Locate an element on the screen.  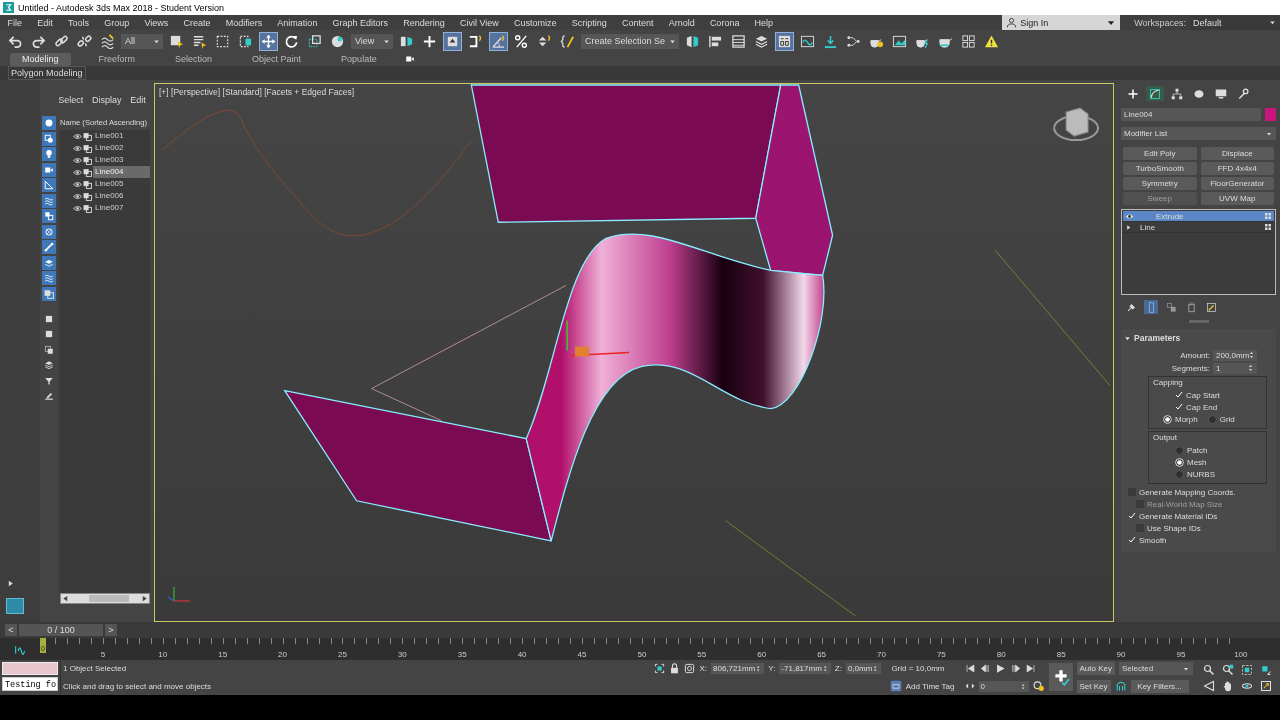
explorer-tab: Display is located at coordinates (106, 100).